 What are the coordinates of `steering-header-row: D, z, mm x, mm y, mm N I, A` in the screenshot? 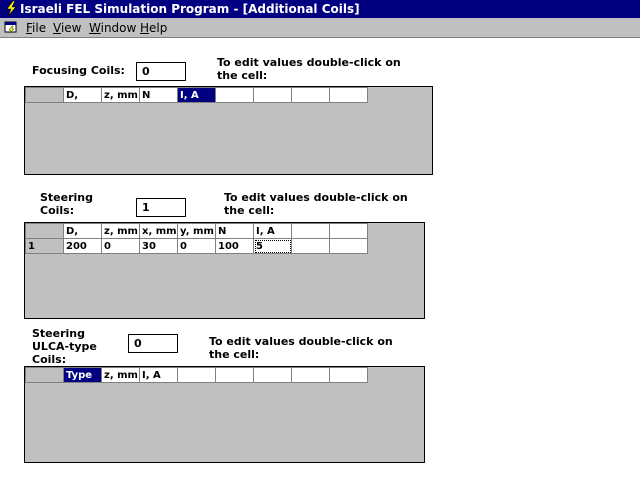 It's located at (196, 231).